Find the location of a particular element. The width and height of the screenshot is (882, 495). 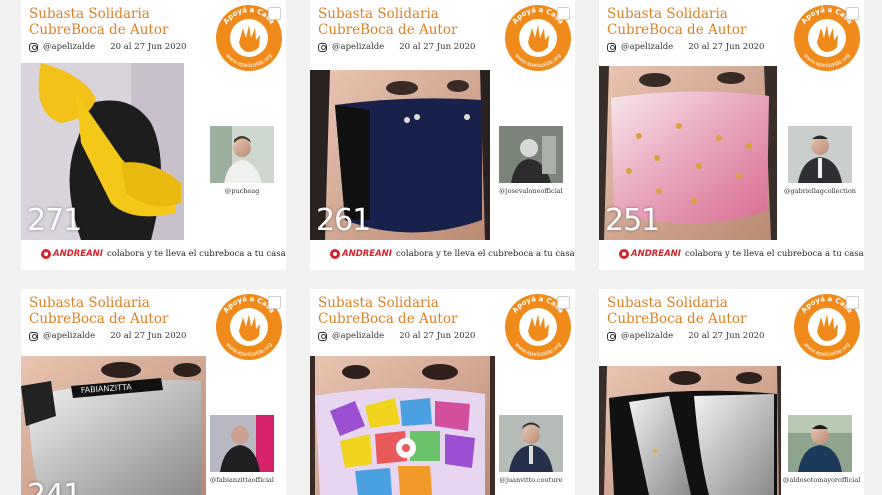

mask-photo: 261 is located at coordinates (400, 155).